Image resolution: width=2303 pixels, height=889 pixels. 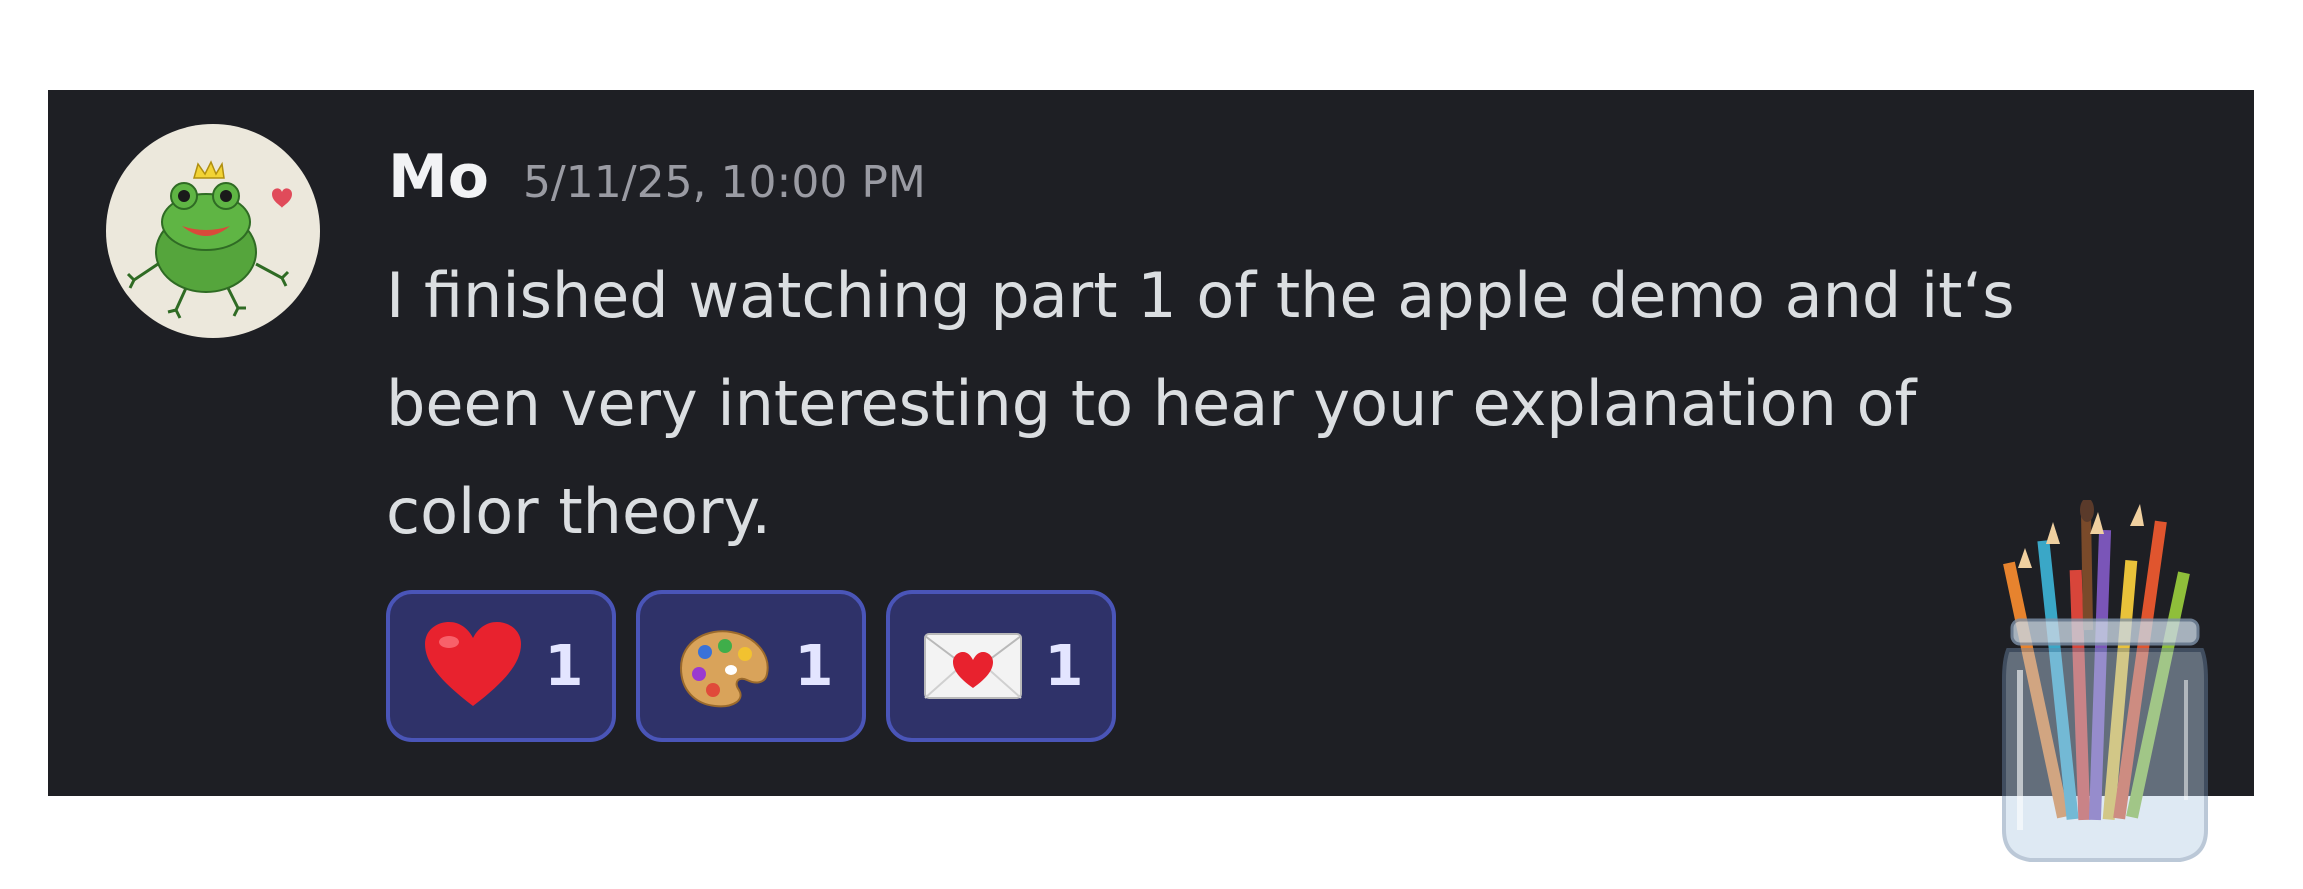 I want to click on reaction-love-letter: 1, so click(x=1001, y=666).